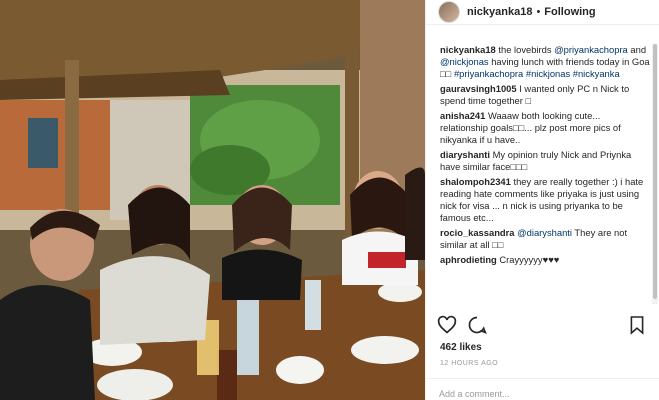 Image resolution: width=659 pixels, height=400 pixels. Describe the element at coordinates (447, 327) in the screenshot. I see `heart-icon` at that location.